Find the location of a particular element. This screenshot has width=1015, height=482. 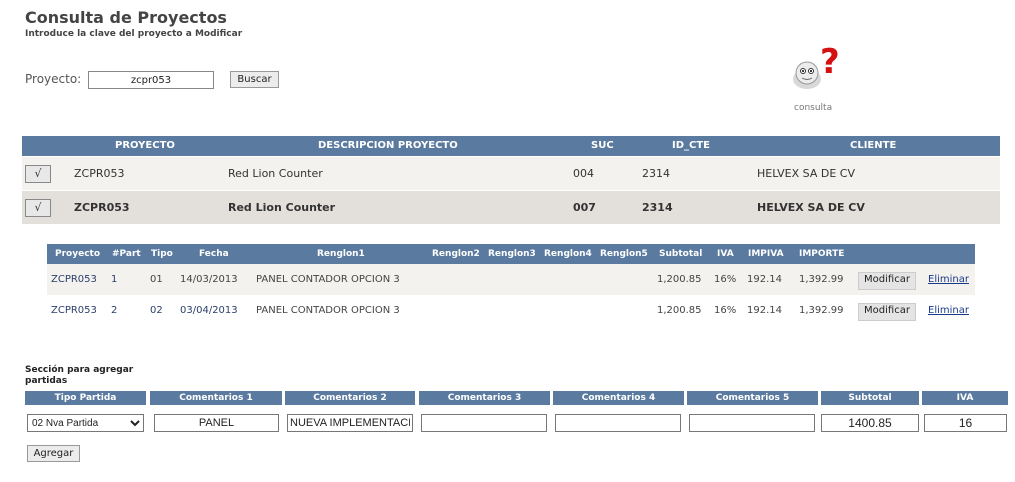

col-header-tipo-partida: Tipo Partida is located at coordinates (85, 398).